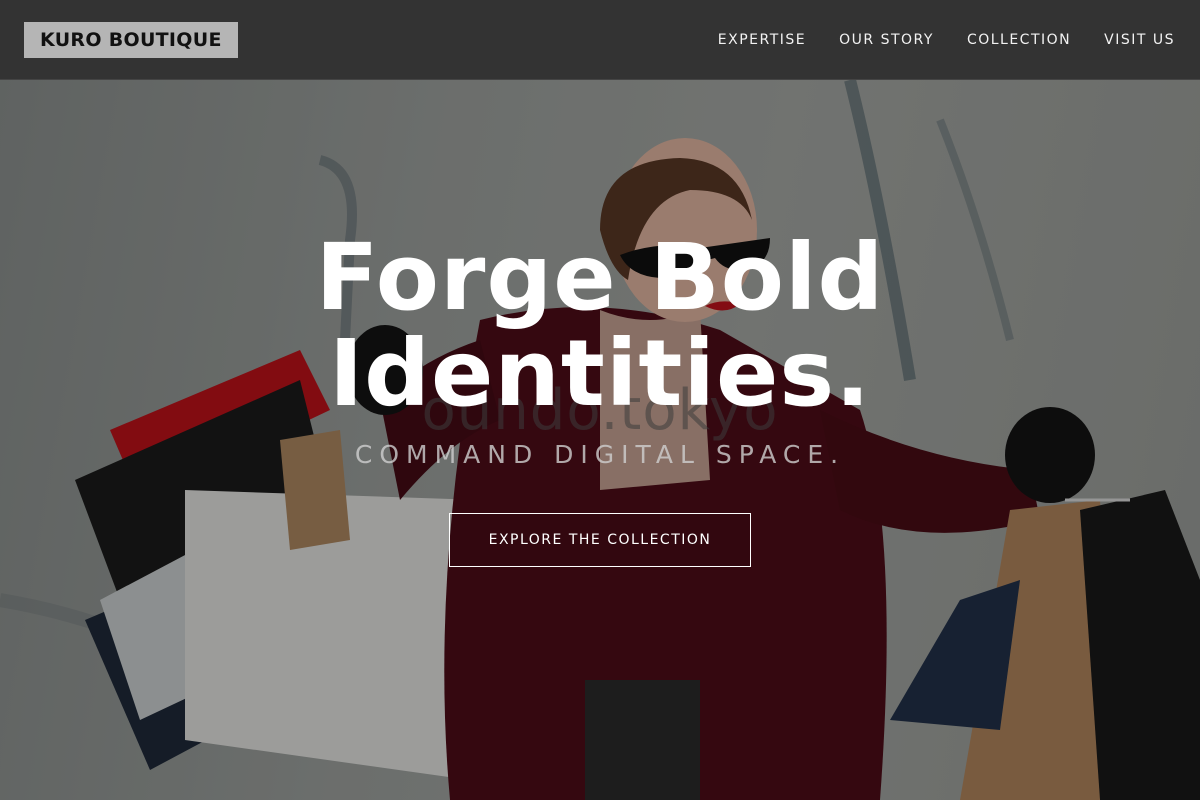 This screenshot has width=1200, height=800. What do you see at coordinates (946, 40) in the screenshot?
I see `main-nav: EXPERTISE OUR STORY COLLECTION VISIT US` at bounding box center [946, 40].